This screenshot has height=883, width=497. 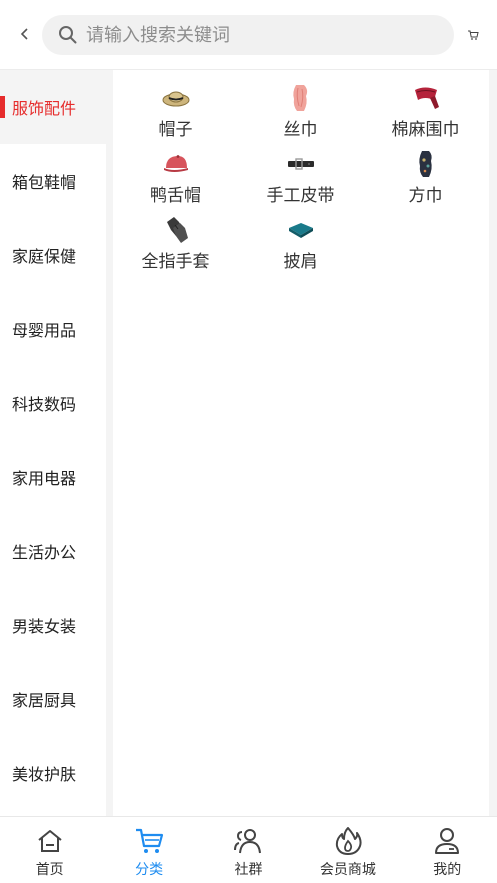 What do you see at coordinates (175, 183) in the screenshot?
I see `subcategory-baseball-cap: 鸭舌帽` at bounding box center [175, 183].